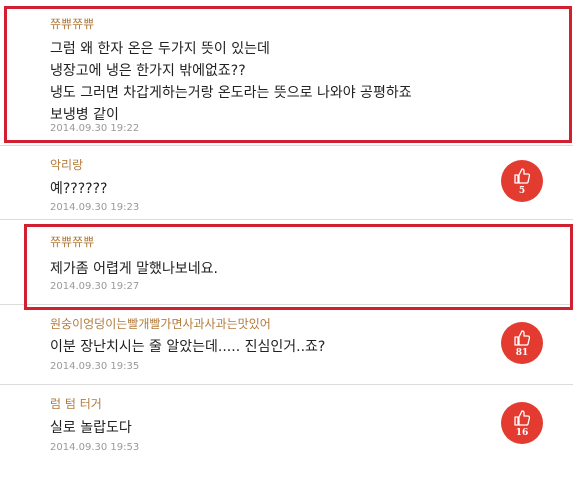 Image resolution: width=573 pixels, height=479 pixels. Describe the element at coordinates (79, 189) in the screenshot. I see `comment-text-line: 예??????` at that location.